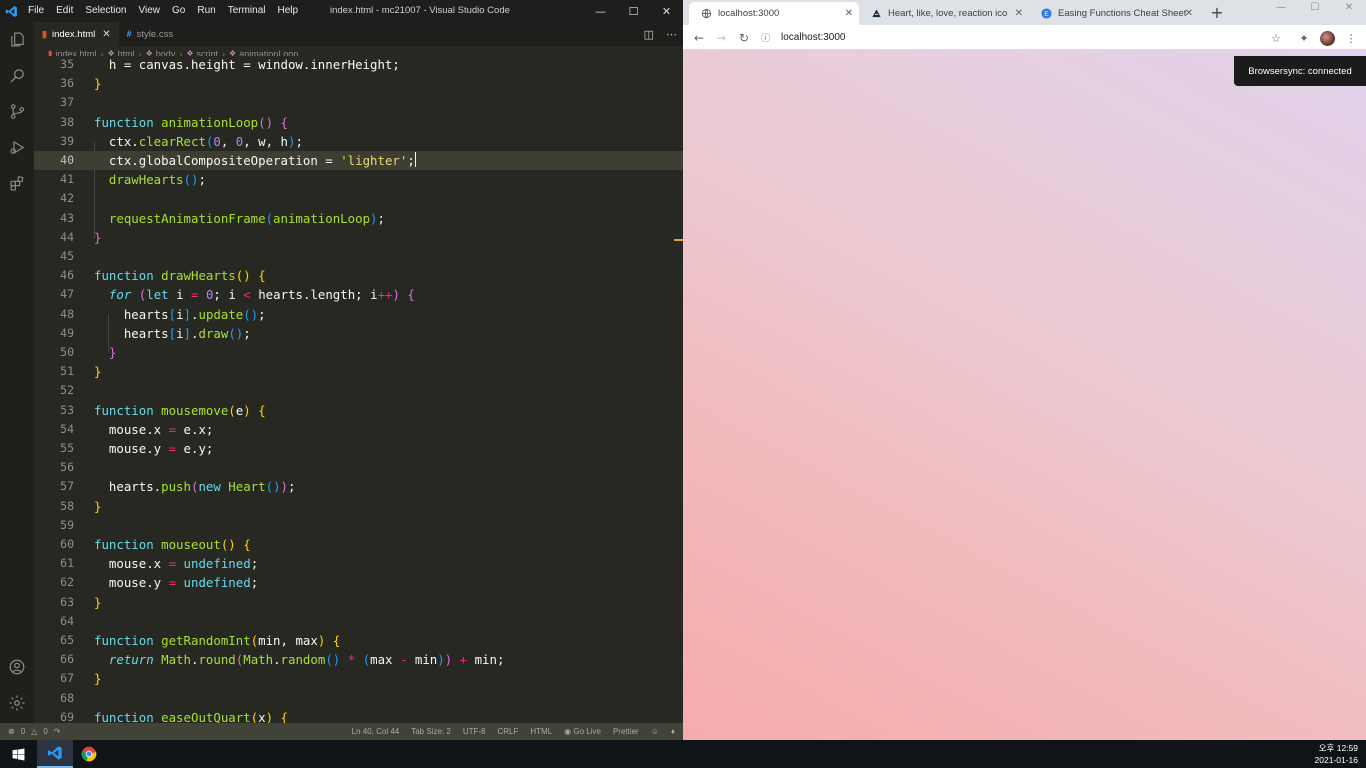  Describe the element at coordinates (89, 754) in the screenshot. I see `taskbar-chrome-icon` at that location.